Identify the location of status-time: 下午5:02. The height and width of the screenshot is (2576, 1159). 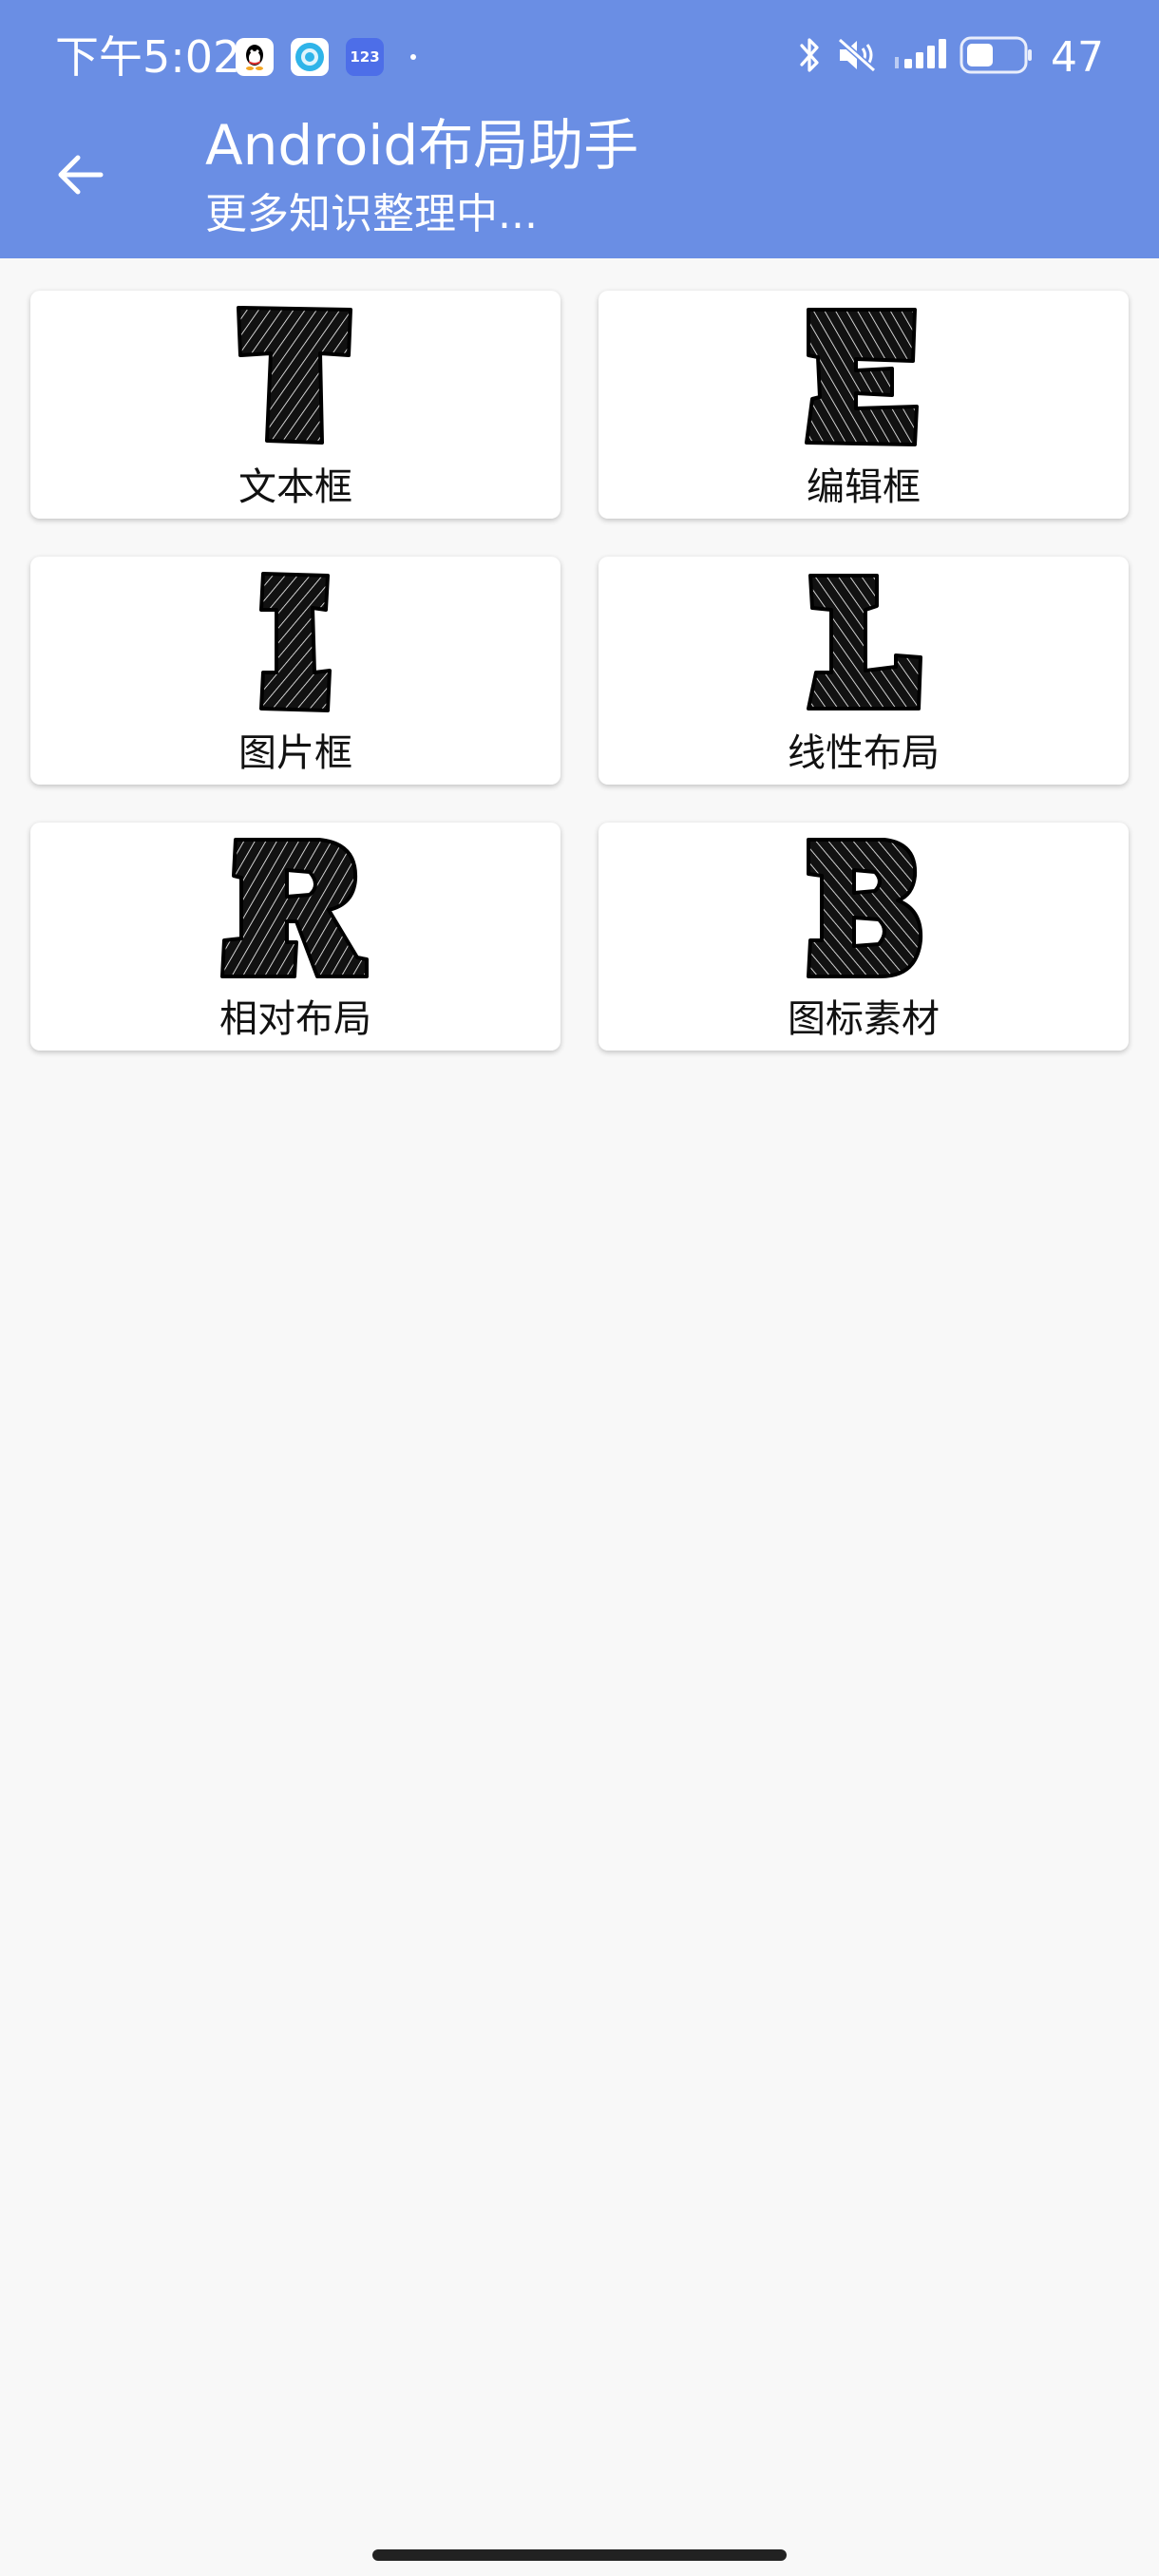
(148, 57).